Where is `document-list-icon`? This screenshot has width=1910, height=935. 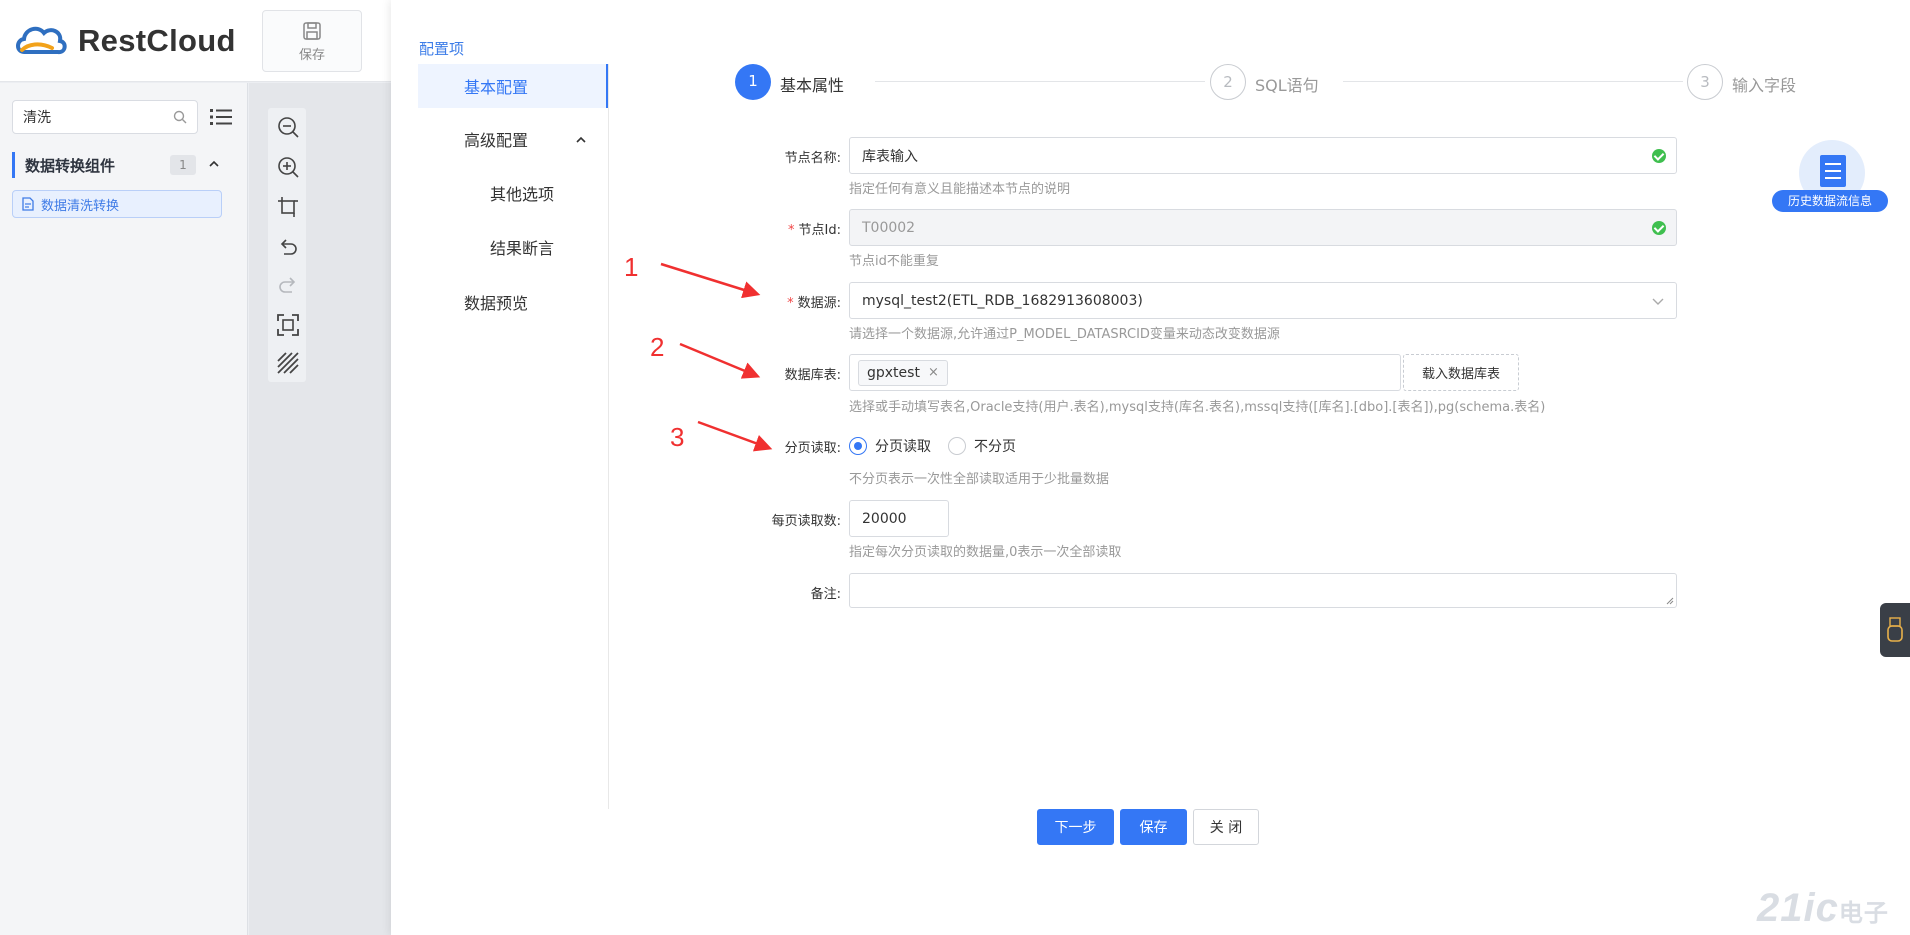 document-list-icon is located at coordinates (1833, 171).